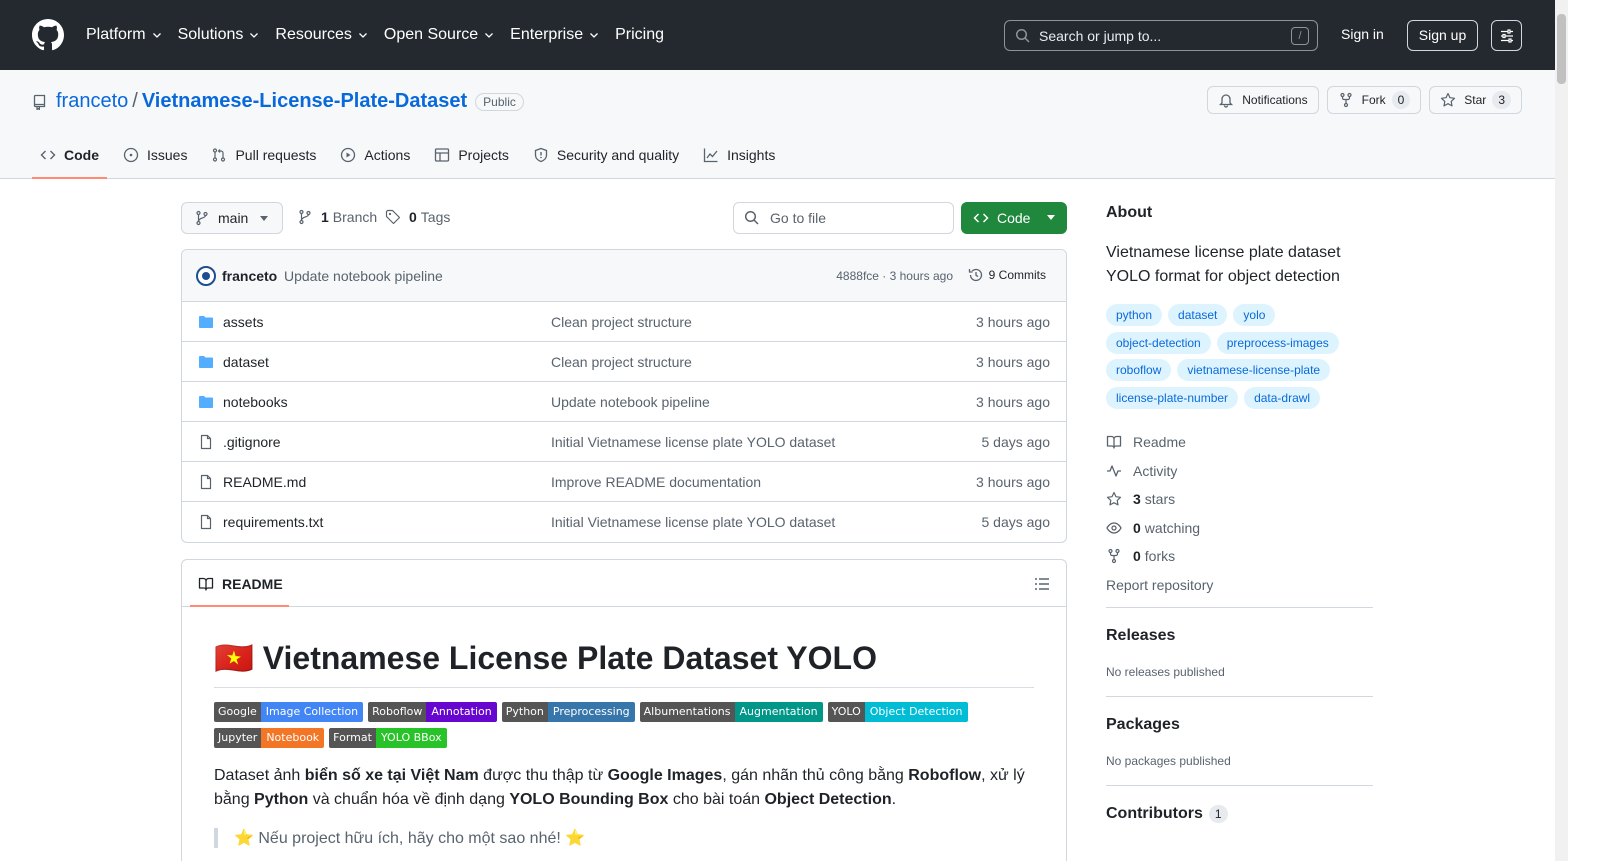  I want to click on badge: Jupyter Notebook, so click(269, 738).